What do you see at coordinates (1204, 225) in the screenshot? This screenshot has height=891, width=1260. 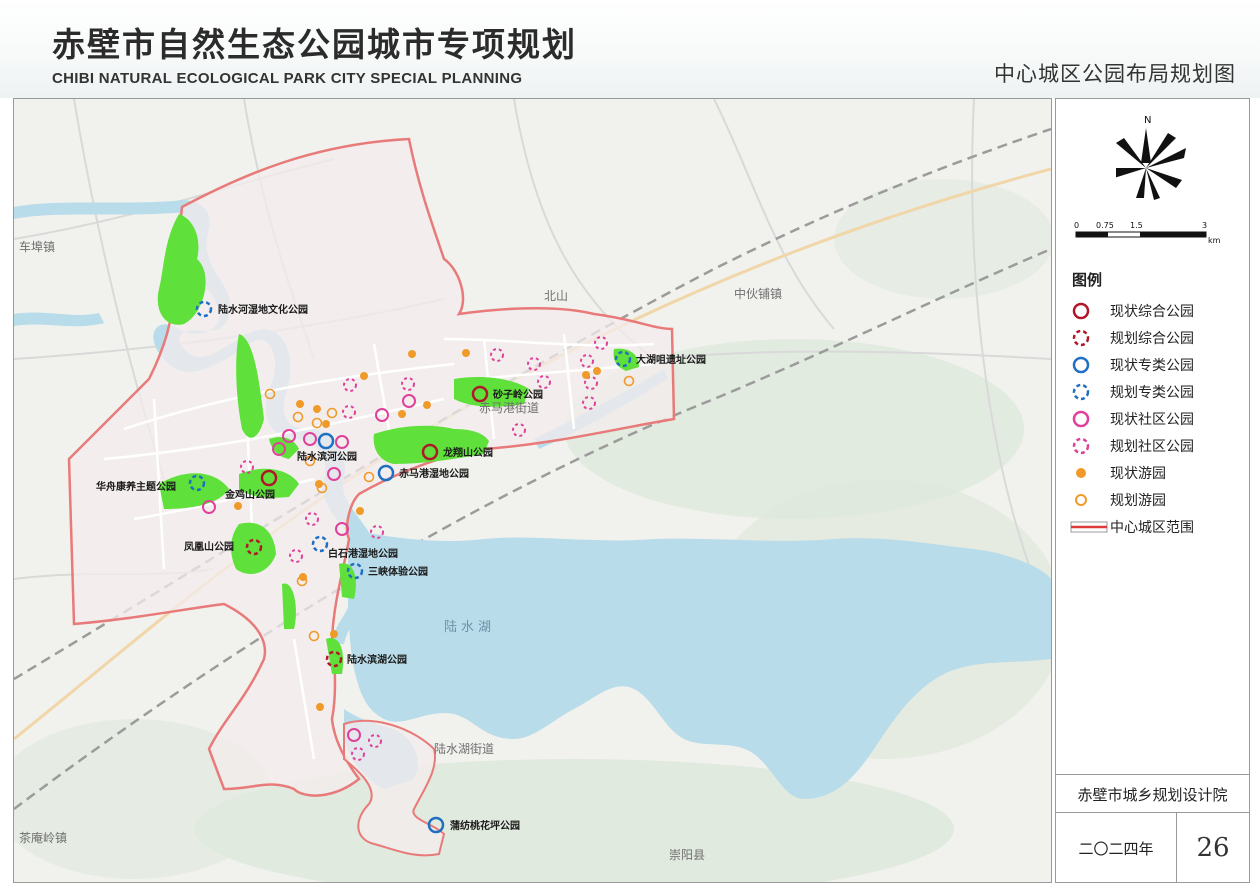 I see `scale-tick: 3` at bounding box center [1204, 225].